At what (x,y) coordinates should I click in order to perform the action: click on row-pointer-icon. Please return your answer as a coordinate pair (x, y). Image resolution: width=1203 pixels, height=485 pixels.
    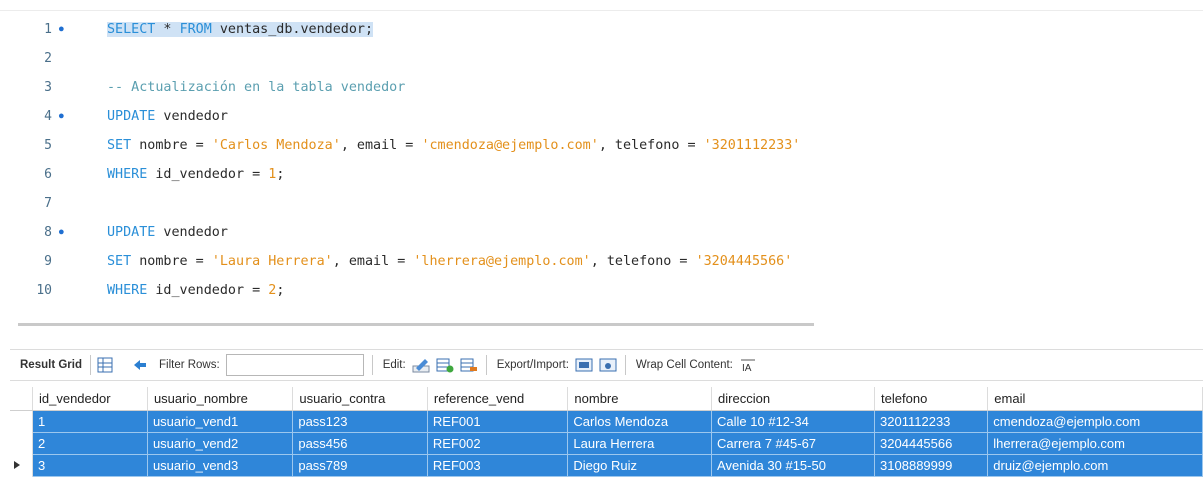
    Looking at the image, I should click on (17, 465).